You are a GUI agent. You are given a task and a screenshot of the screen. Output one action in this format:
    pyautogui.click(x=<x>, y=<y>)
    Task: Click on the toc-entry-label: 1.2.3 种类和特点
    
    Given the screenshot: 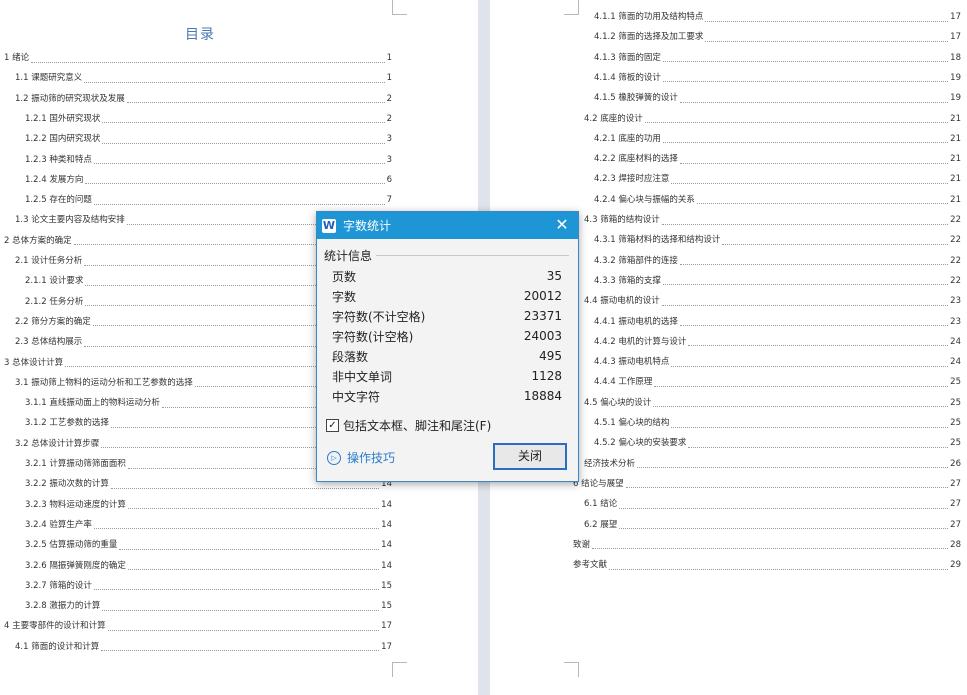 What is the action you would take?
    pyautogui.click(x=58, y=159)
    